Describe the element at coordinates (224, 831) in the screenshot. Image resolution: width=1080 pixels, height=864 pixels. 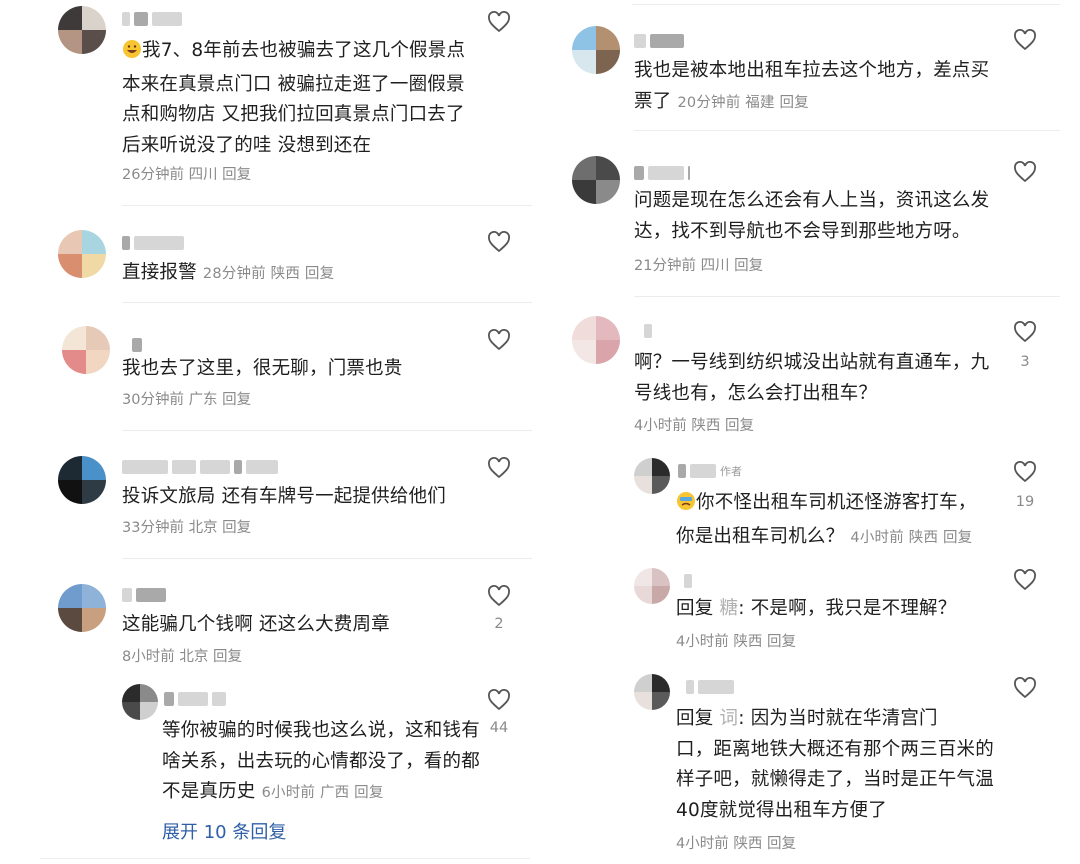
I see `expand-replies-button: 展开 10 条回复` at that location.